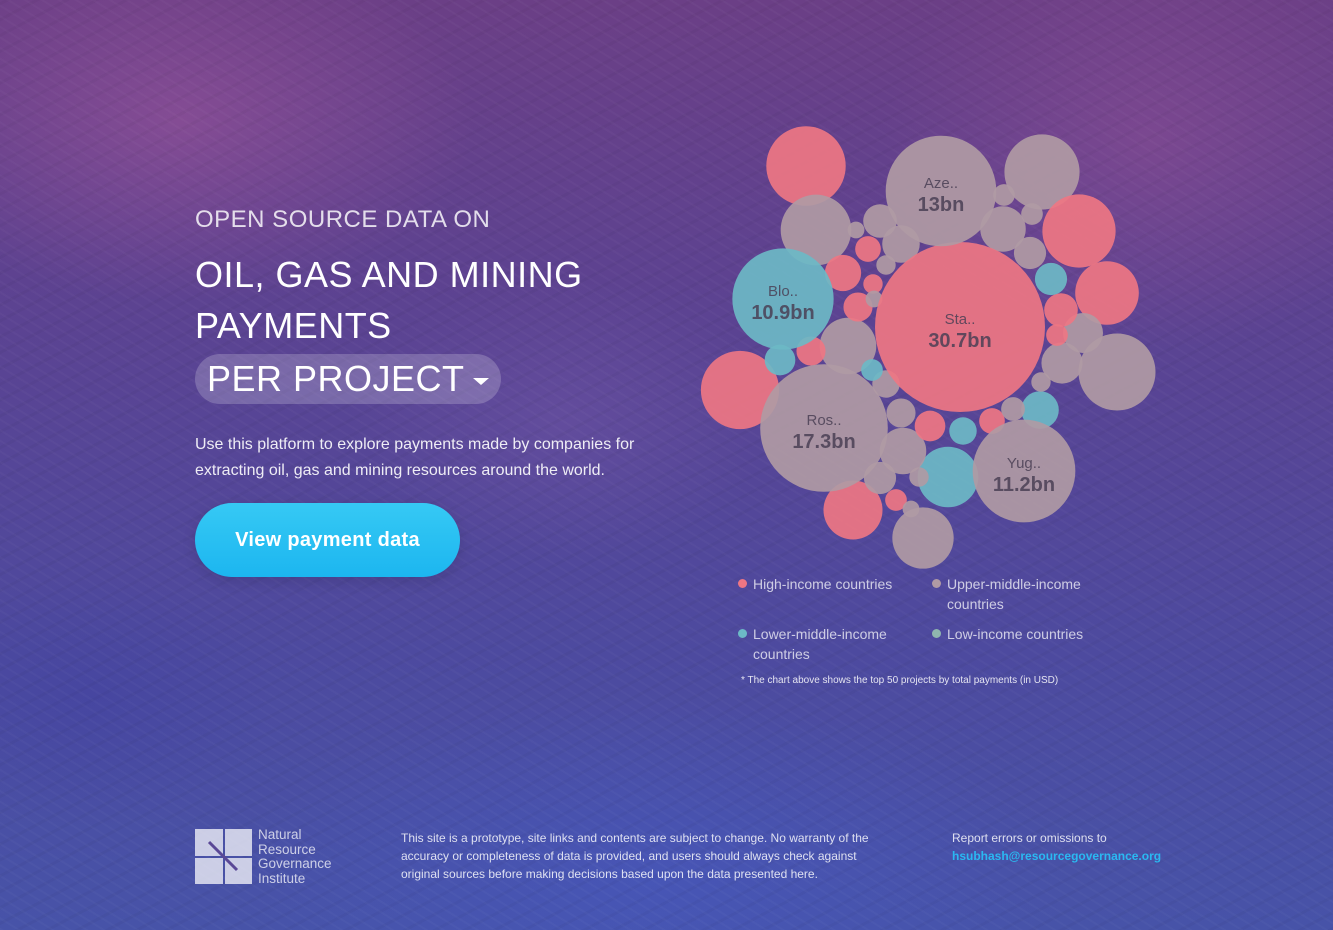  I want to click on logo-line-3: Governance, so click(295, 863).